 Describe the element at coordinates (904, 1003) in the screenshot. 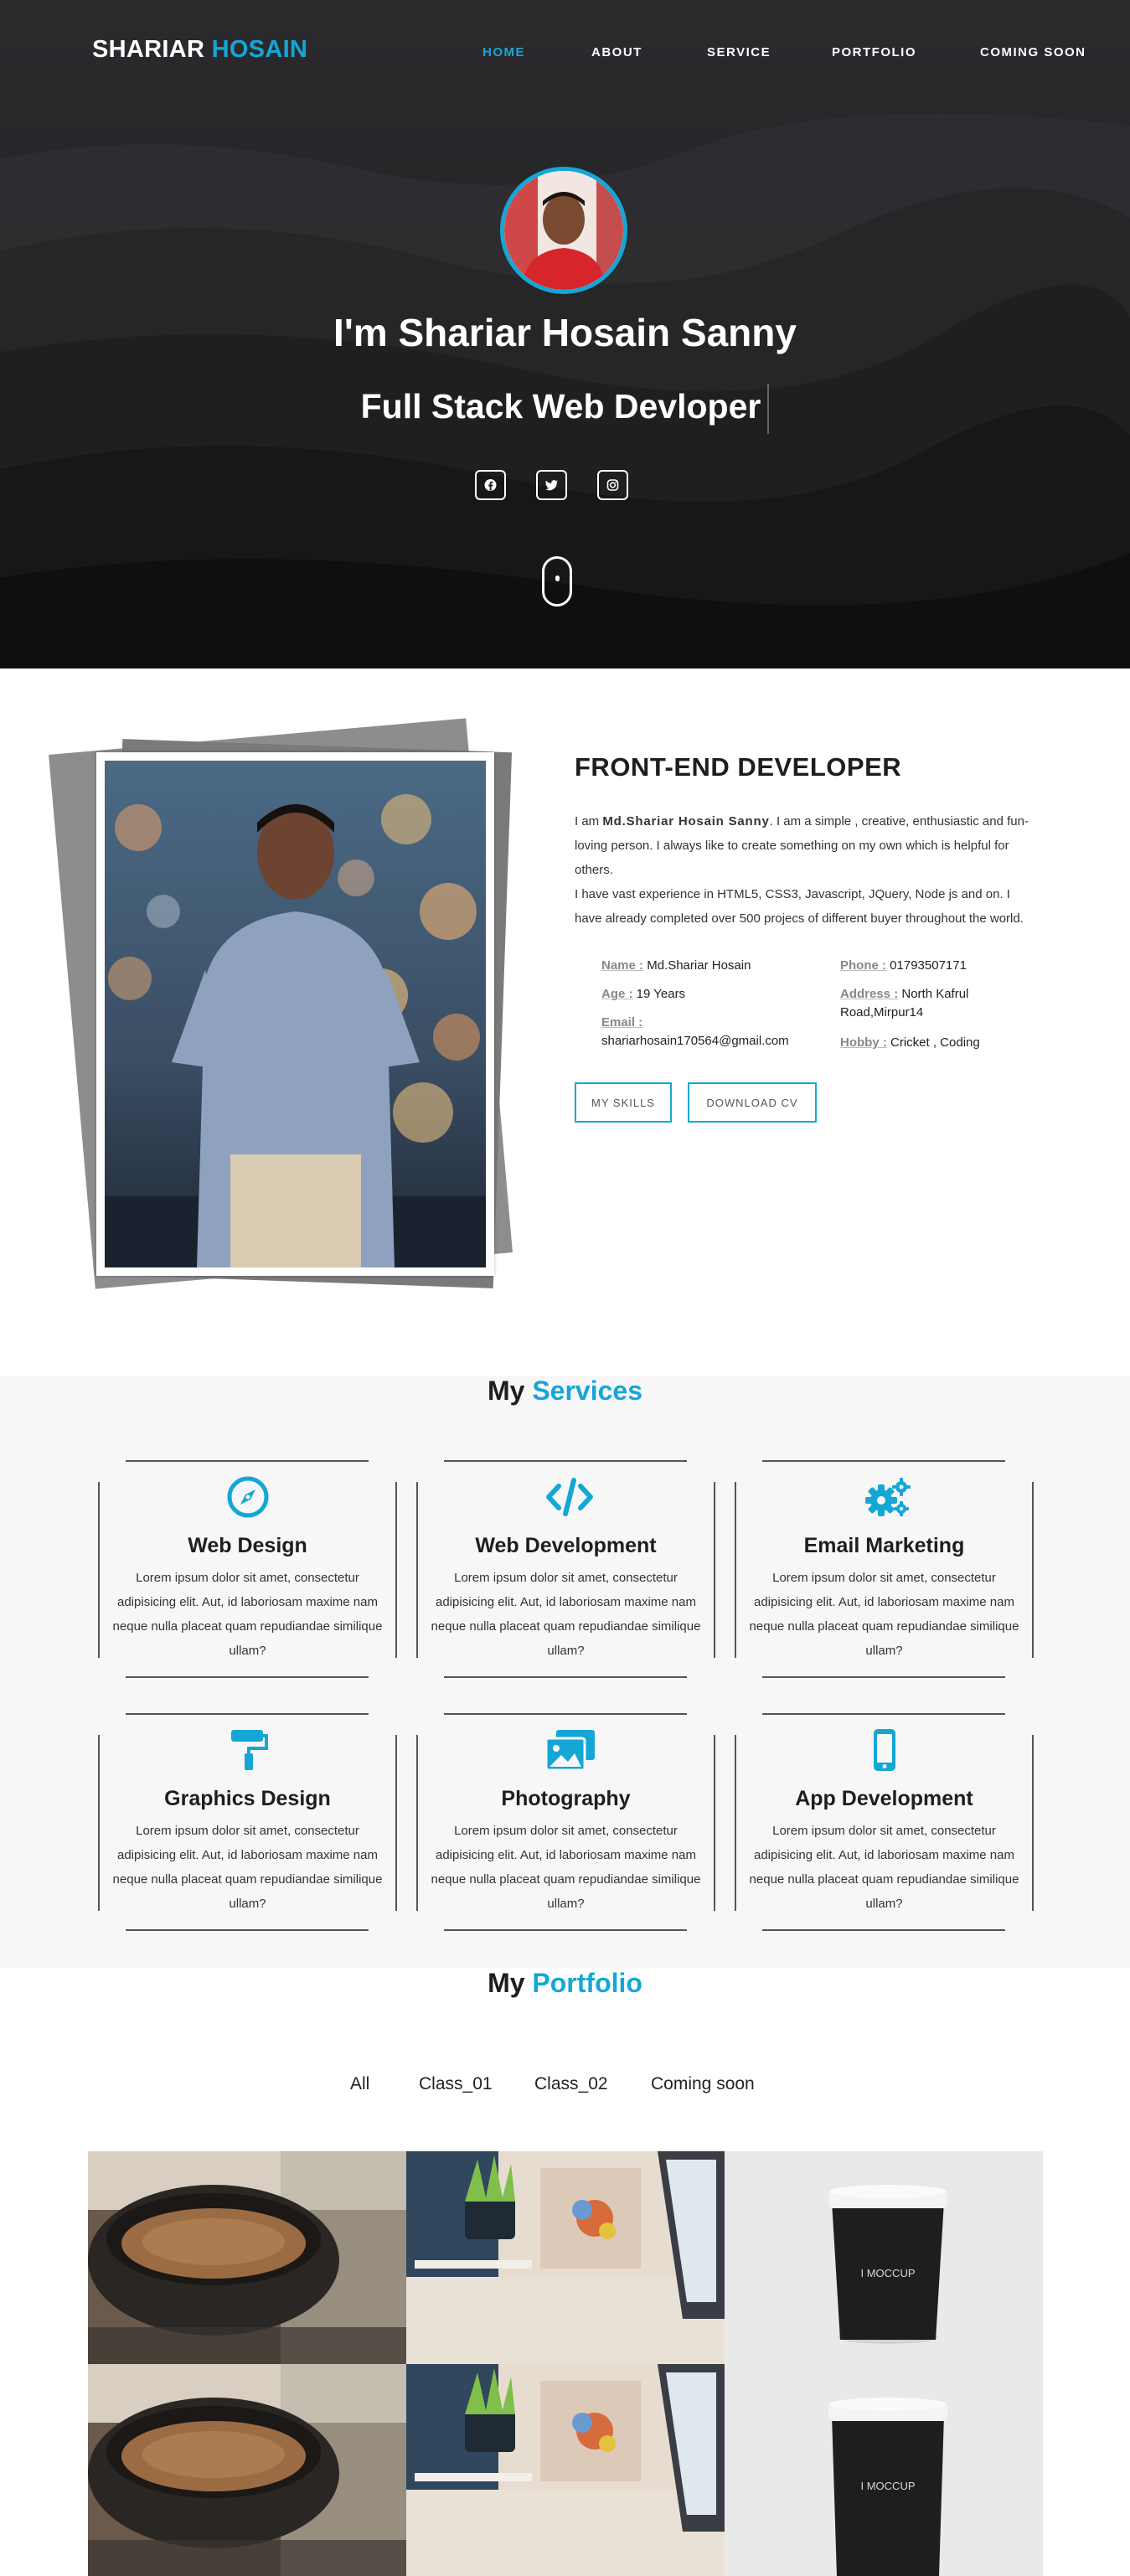

I see `info-address: Address : North Kafrul Road,Mirpur14` at that location.